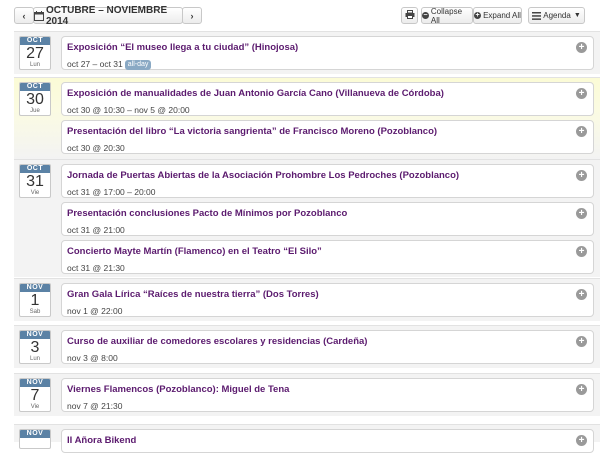 This screenshot has width=600, height=453. I want to click on caret-down-icon: ▼, so click(577, 15).